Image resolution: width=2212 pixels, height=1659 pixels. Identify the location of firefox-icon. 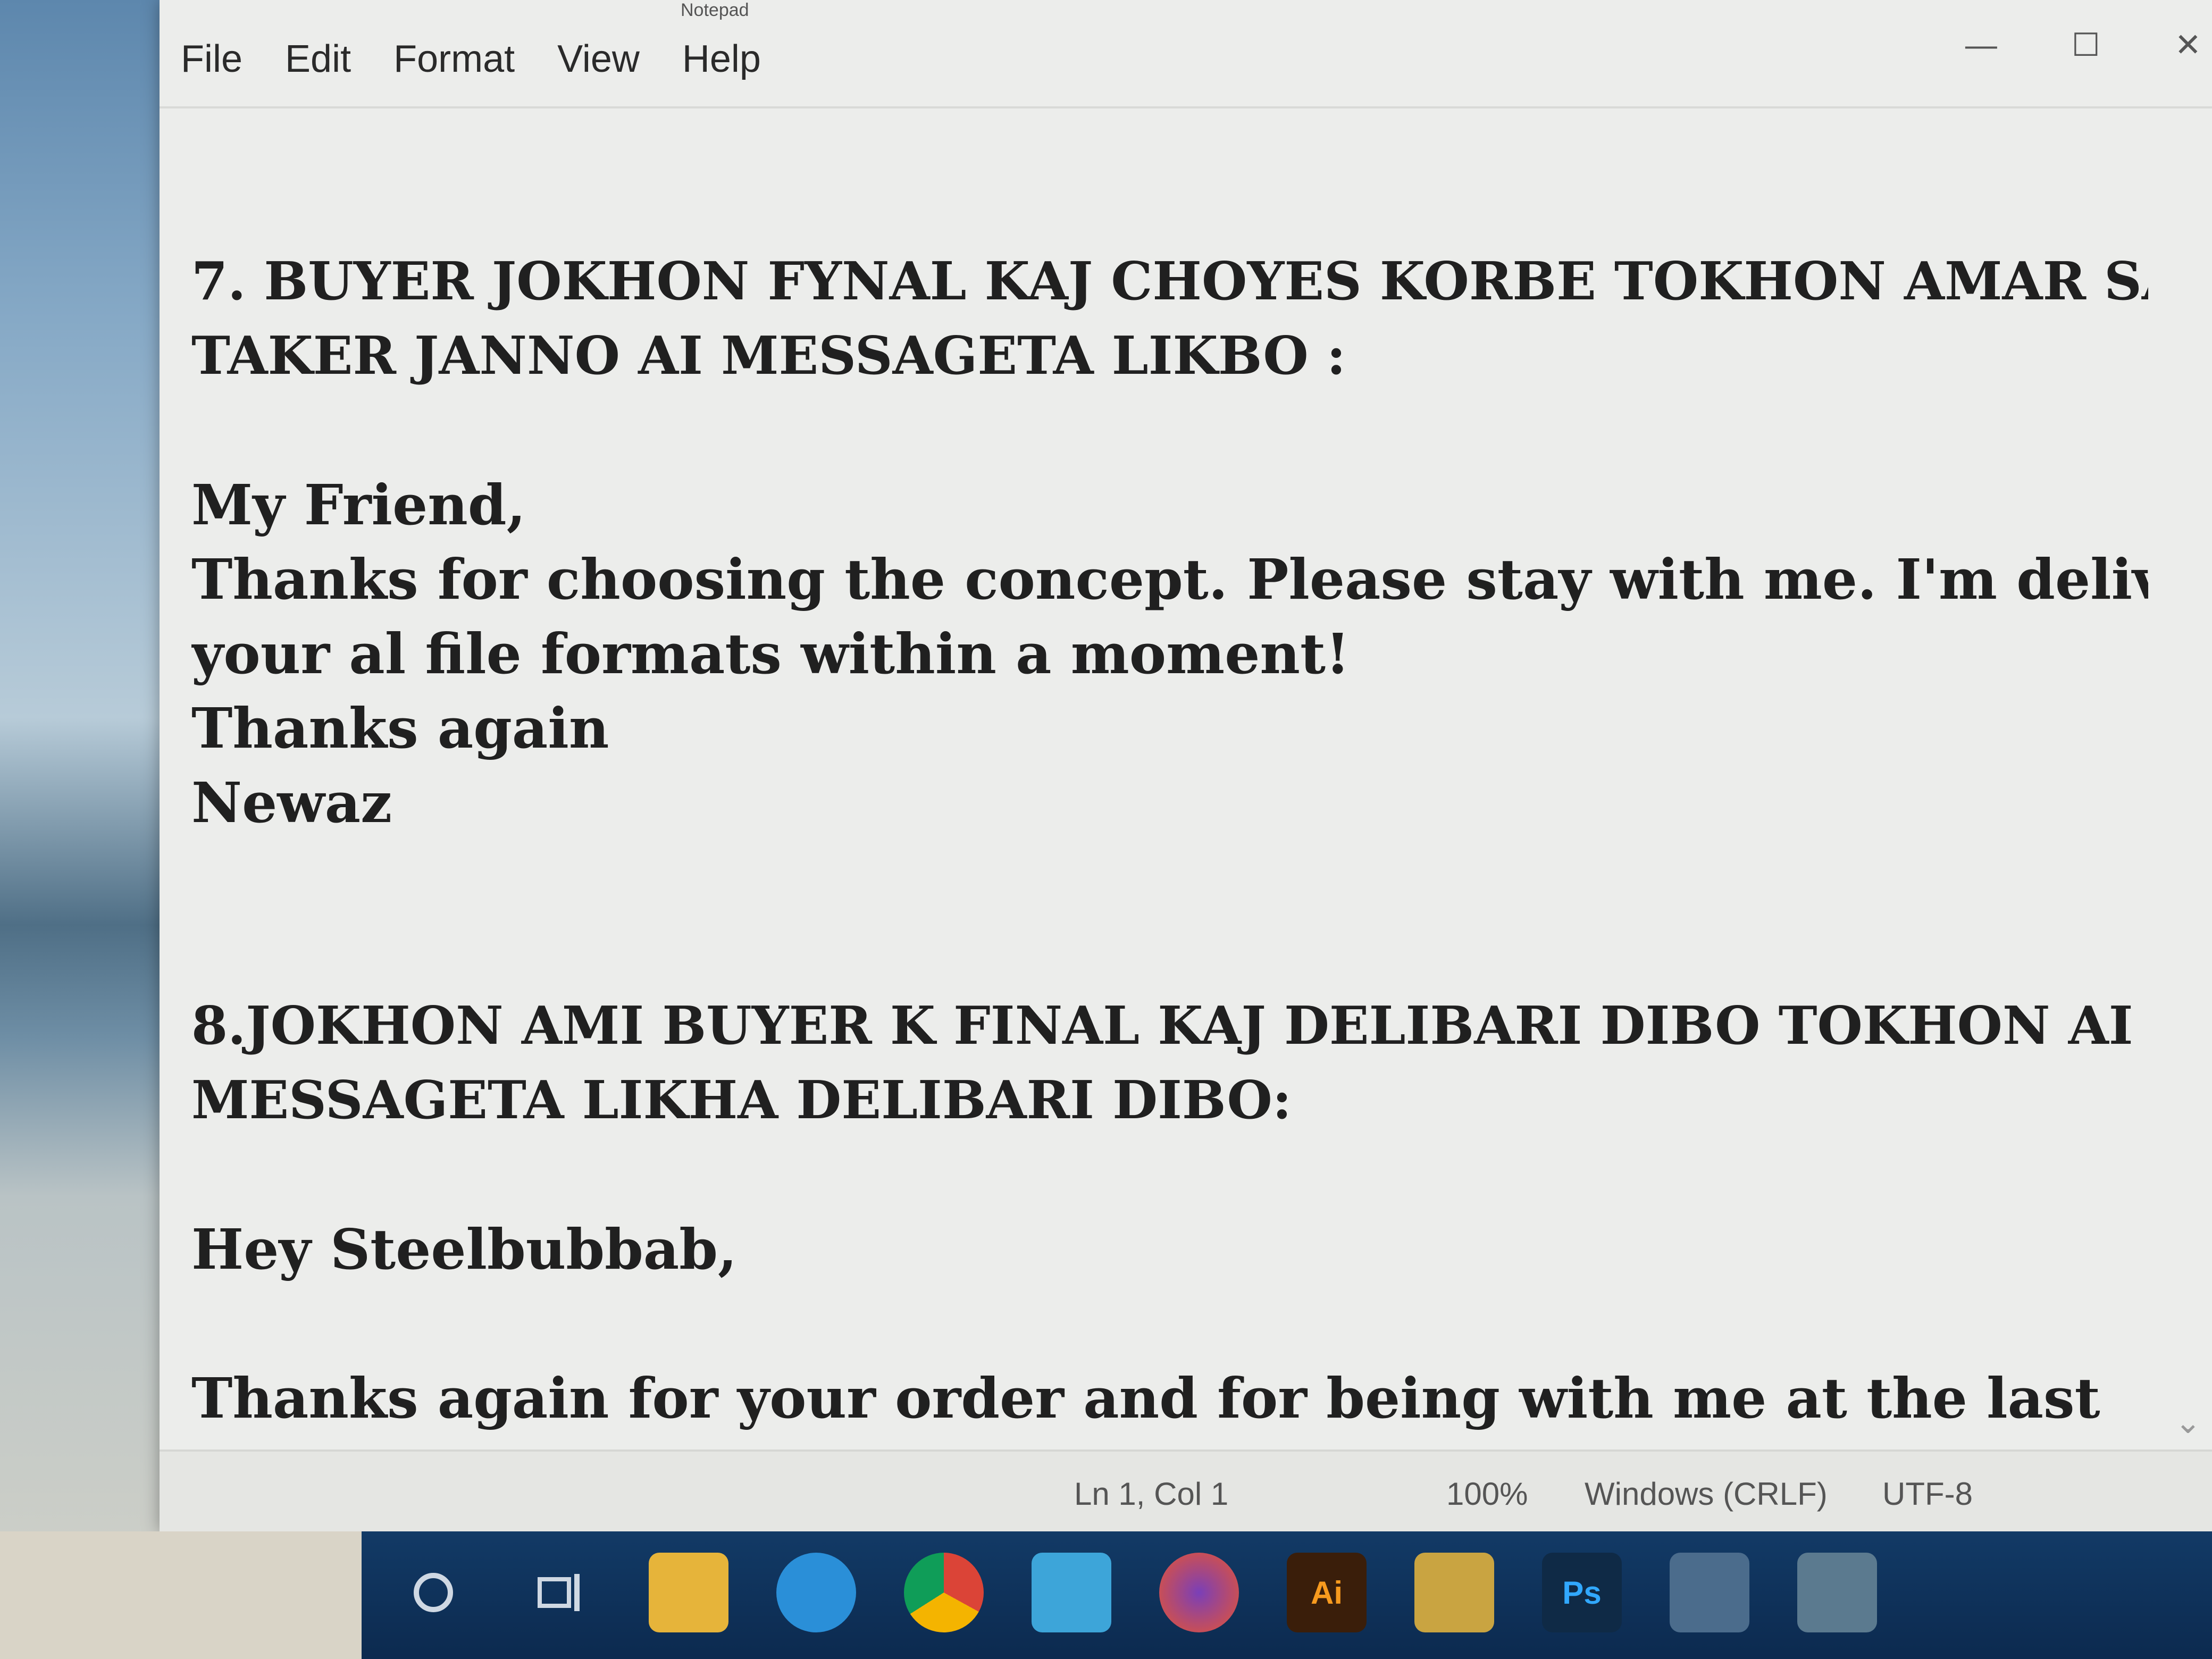
(1199, 1592).